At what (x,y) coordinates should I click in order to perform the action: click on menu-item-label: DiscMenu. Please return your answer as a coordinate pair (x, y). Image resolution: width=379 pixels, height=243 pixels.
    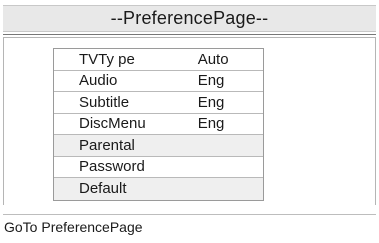
    Looking at the image, I should click on (112, 124).